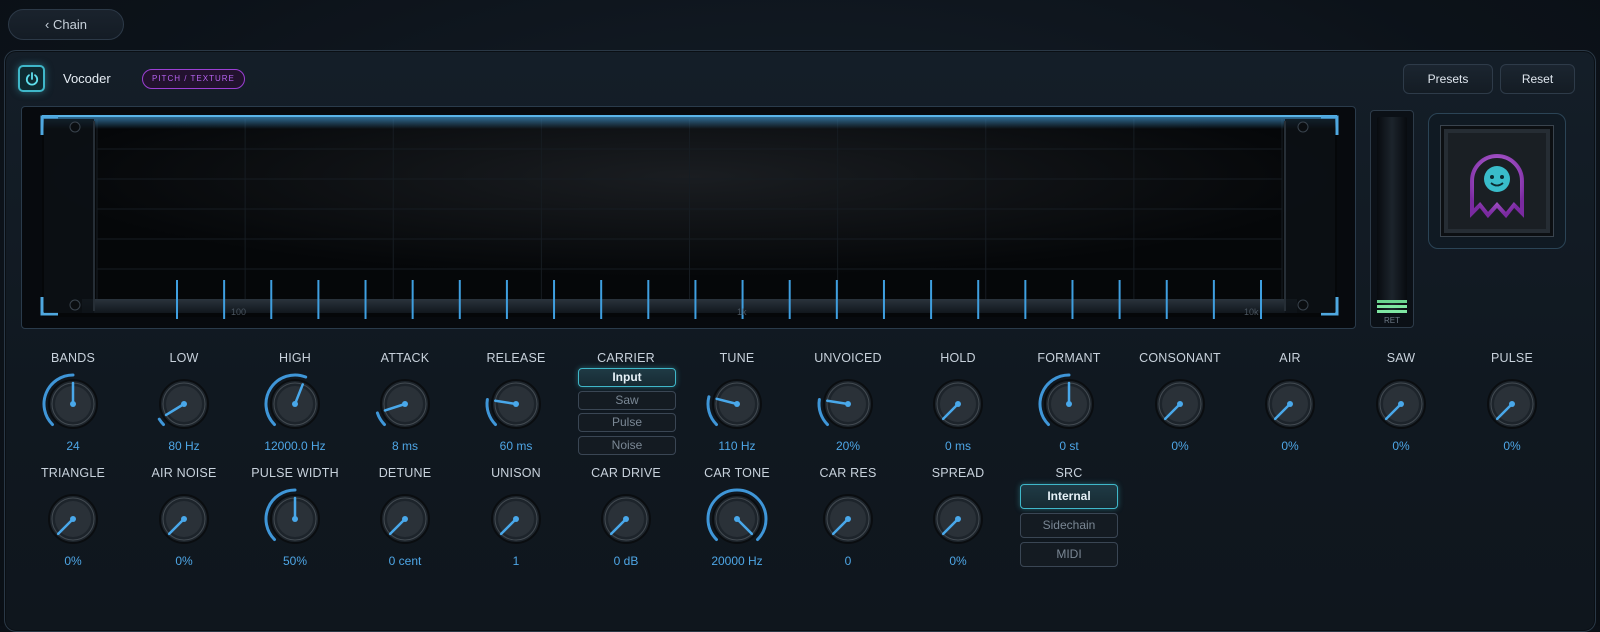 The image size is (1600, 632). Describe the element at coordinates (1180, 446) in the screenshot. I see `consonant-value: 0%` at that location.